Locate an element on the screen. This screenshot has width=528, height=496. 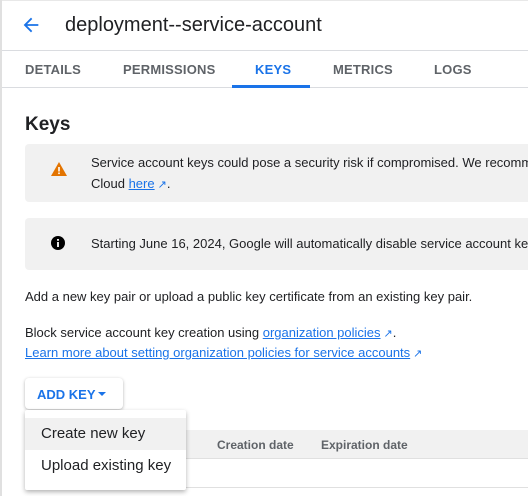
tab-logs: LOGS is located at coordinates (453, 69).